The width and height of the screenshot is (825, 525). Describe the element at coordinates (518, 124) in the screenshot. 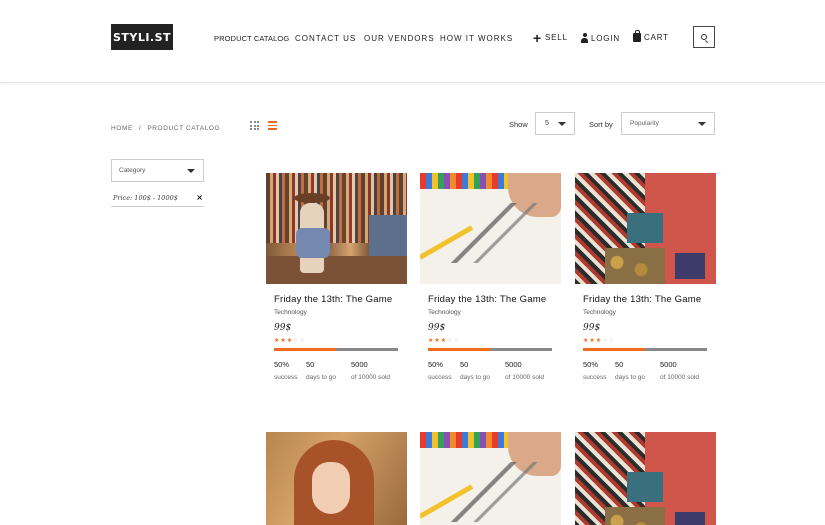

I see `show-label: Show` at that location.